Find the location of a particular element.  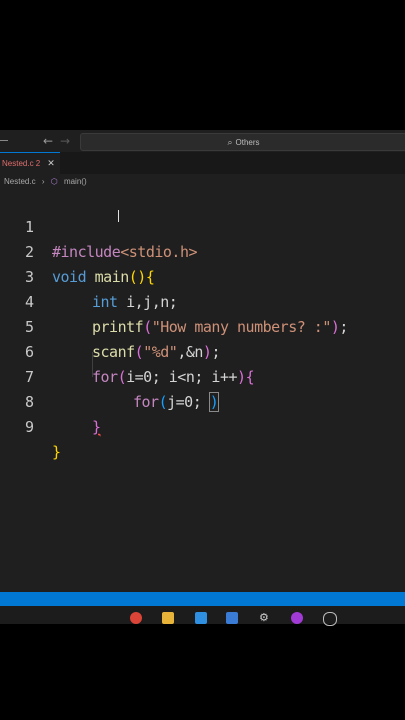

cube-icon: ⬡ is located at coordinates (54, 181).